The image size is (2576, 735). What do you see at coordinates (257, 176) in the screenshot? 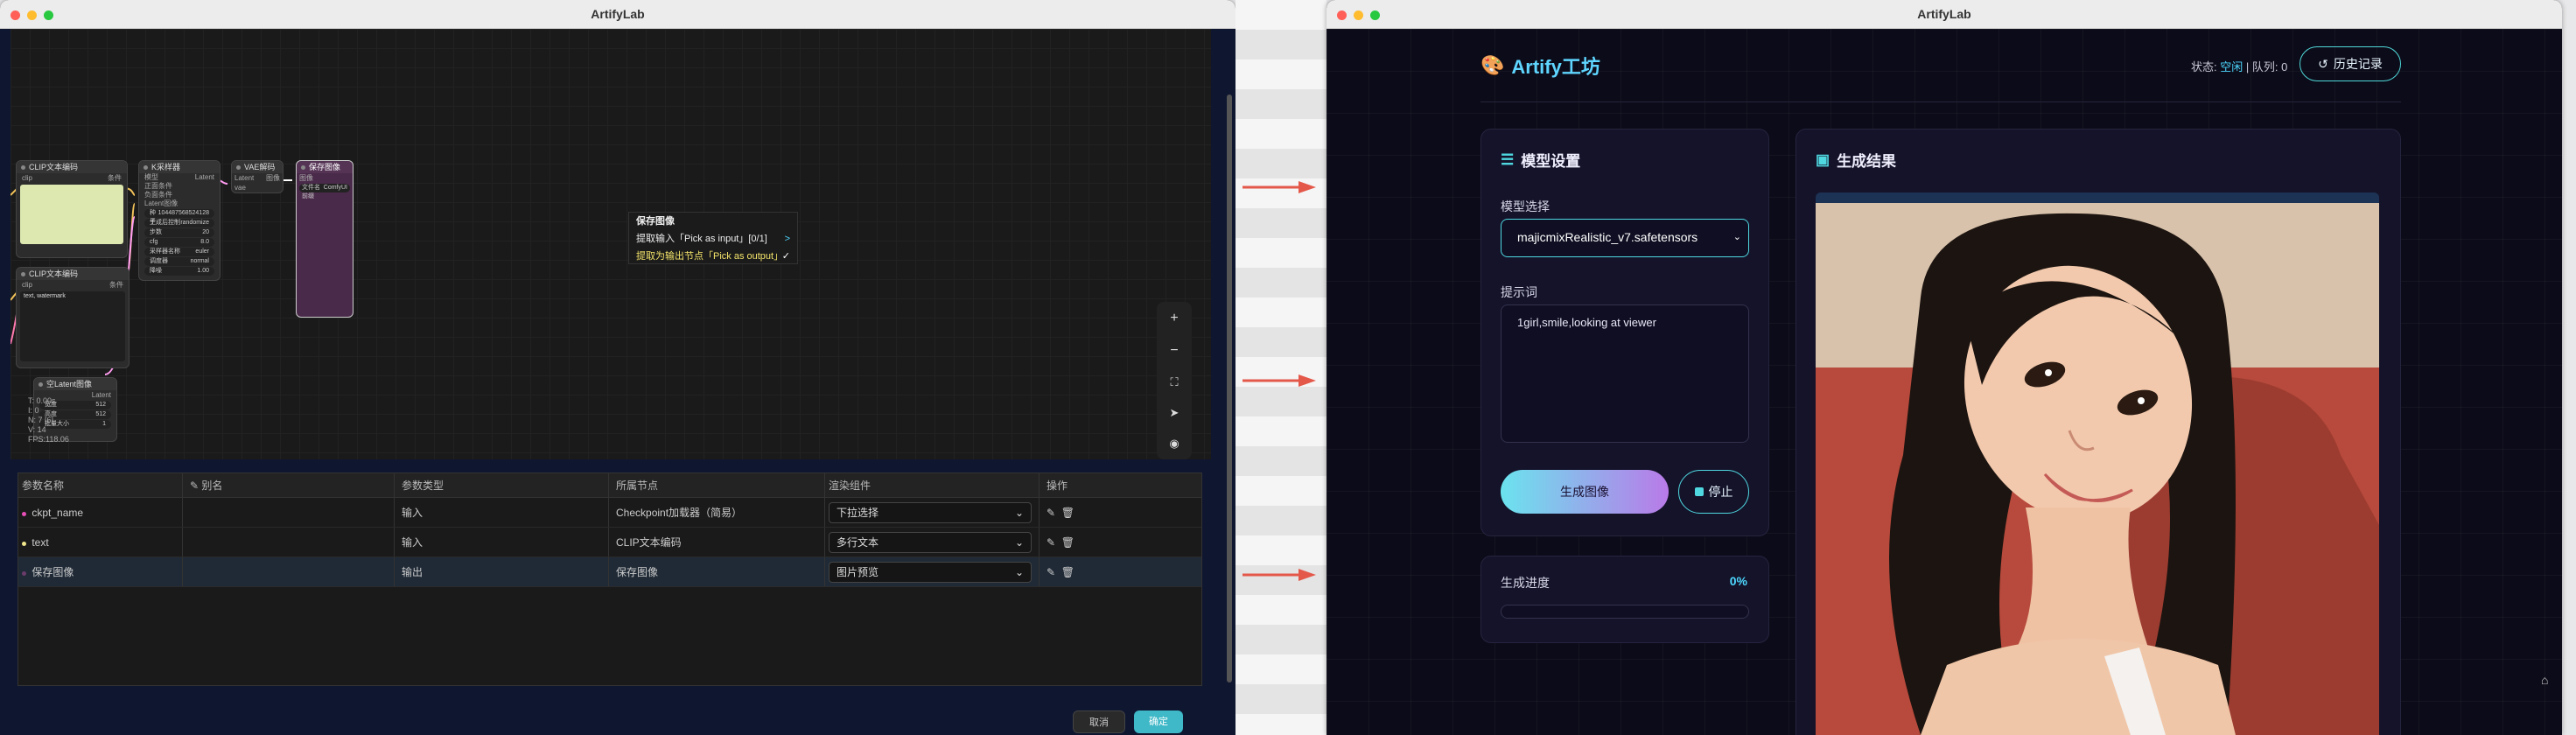
I see `vae-decode-node: VAE解码 Latent 图像 vae` at bounding box center [257, 176].